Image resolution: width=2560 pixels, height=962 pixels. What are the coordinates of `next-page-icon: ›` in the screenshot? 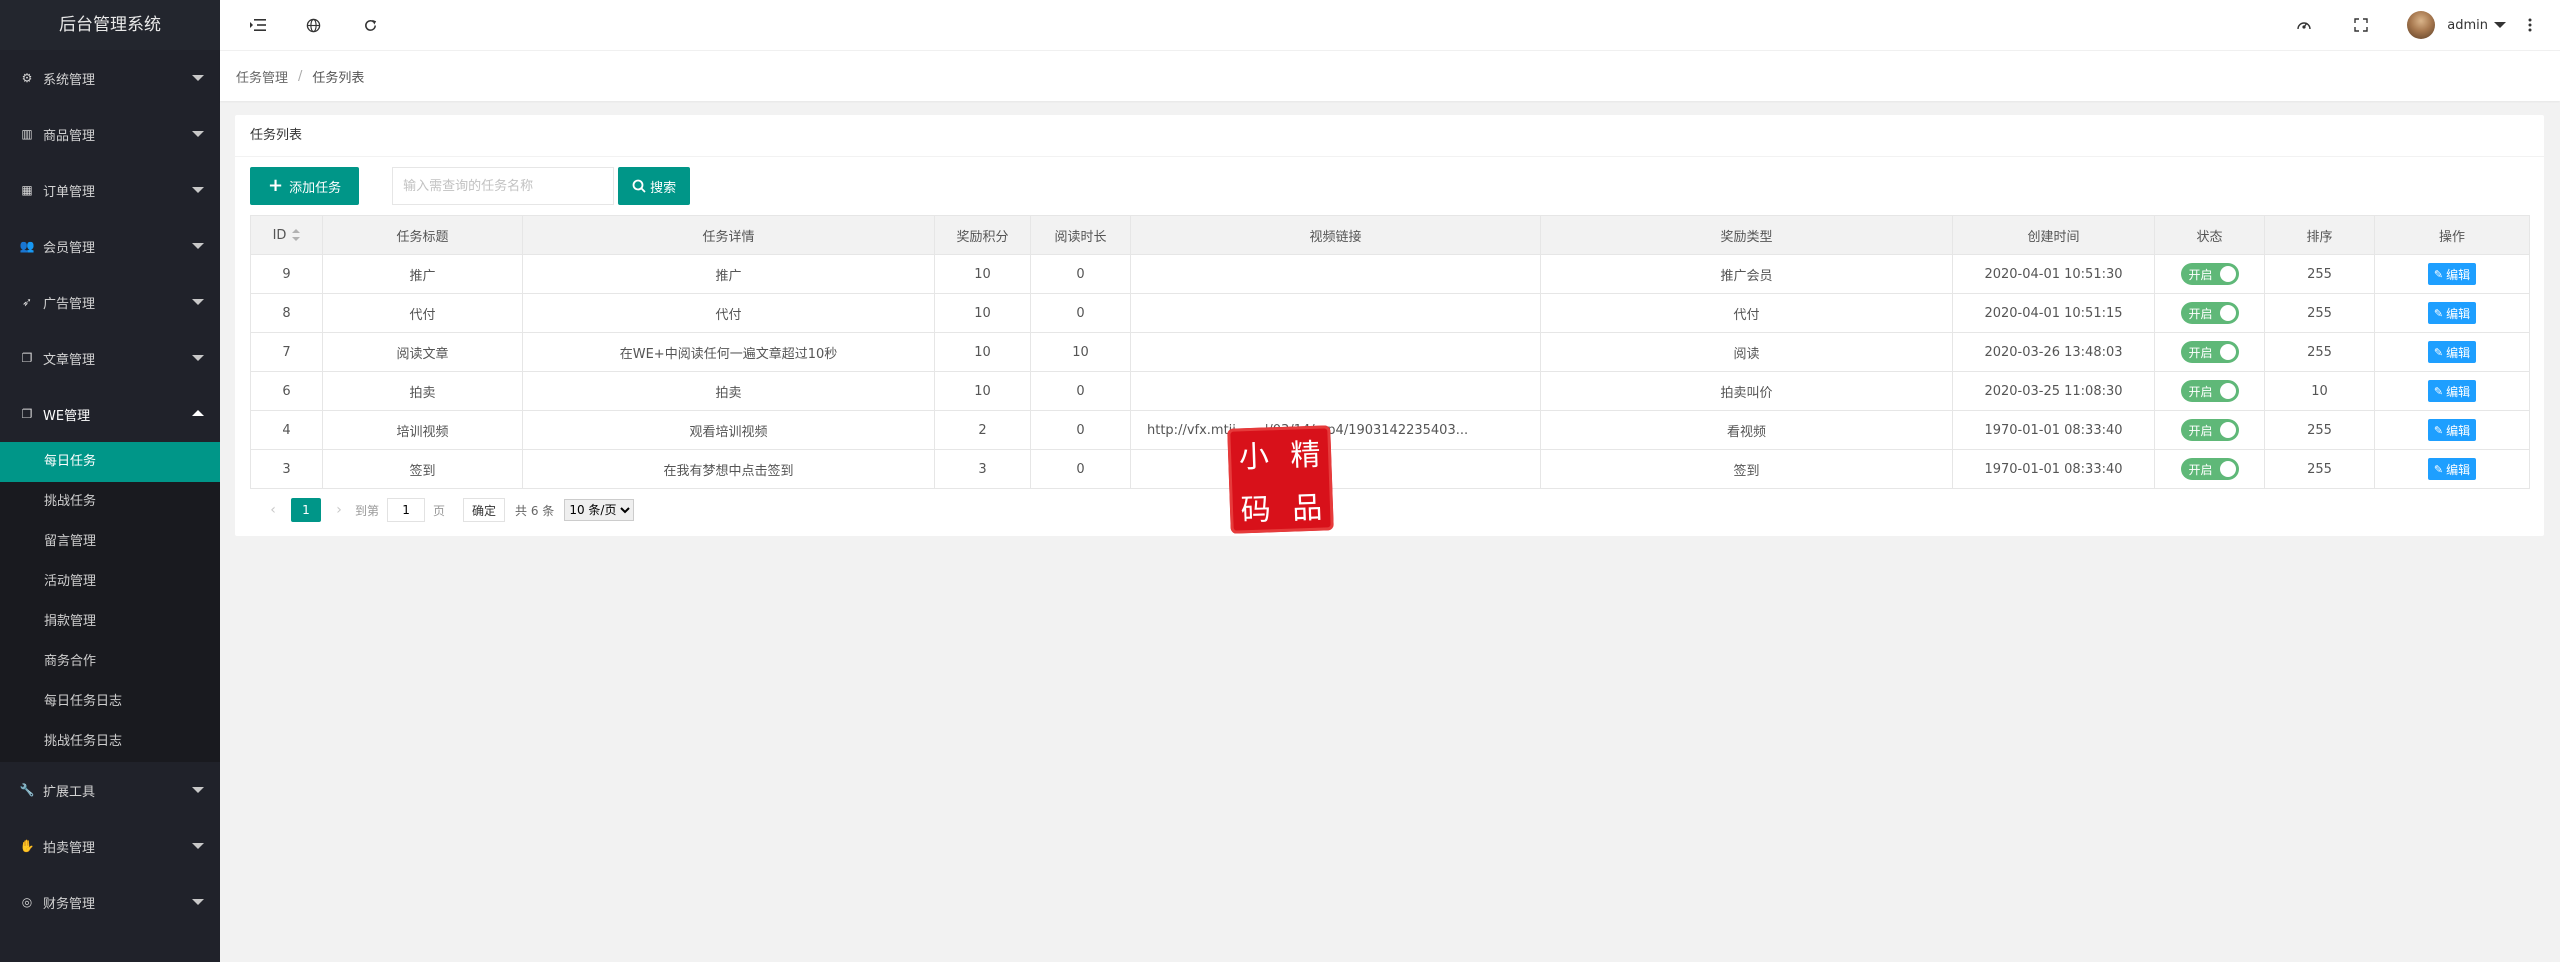 It's located at (339, 510).